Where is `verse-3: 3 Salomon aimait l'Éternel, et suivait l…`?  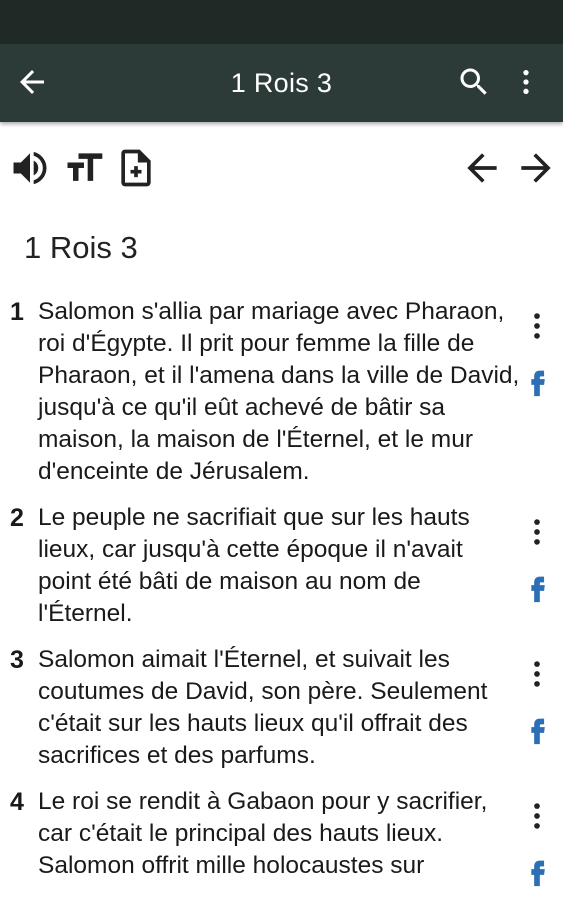
verse-3: 3 Salomon aimait l'Éternel, et suivait l… is located at coordinates (281, 708).